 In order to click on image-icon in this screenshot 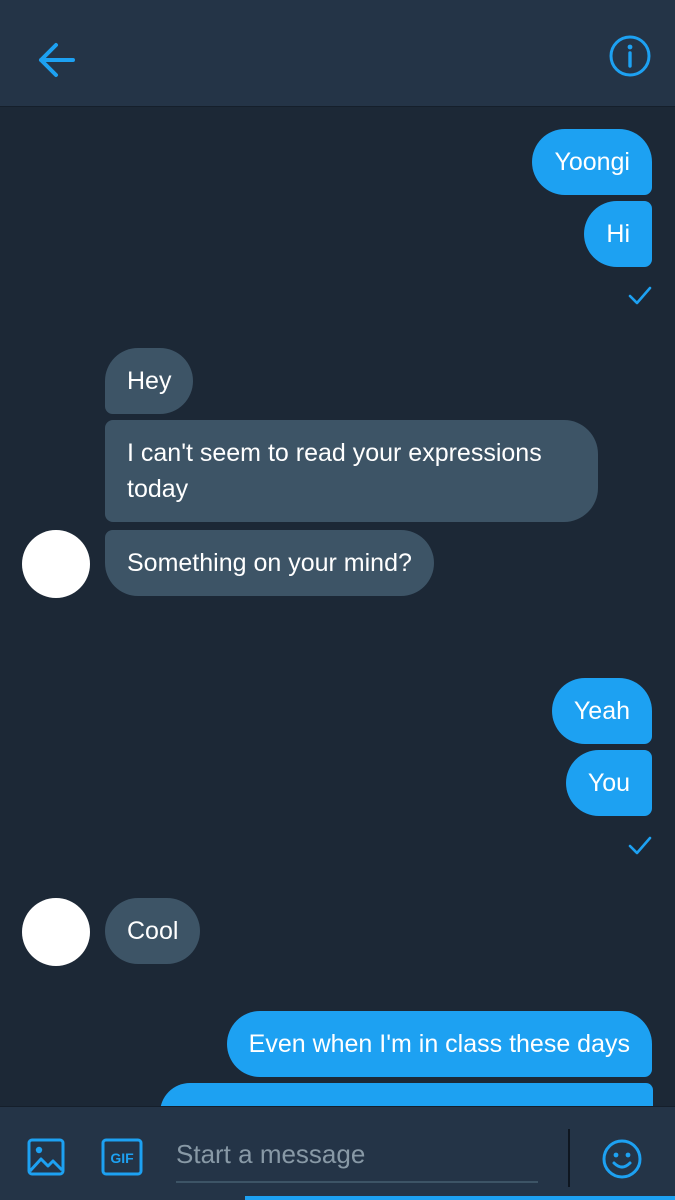, I will do `click(46, 1157)`.